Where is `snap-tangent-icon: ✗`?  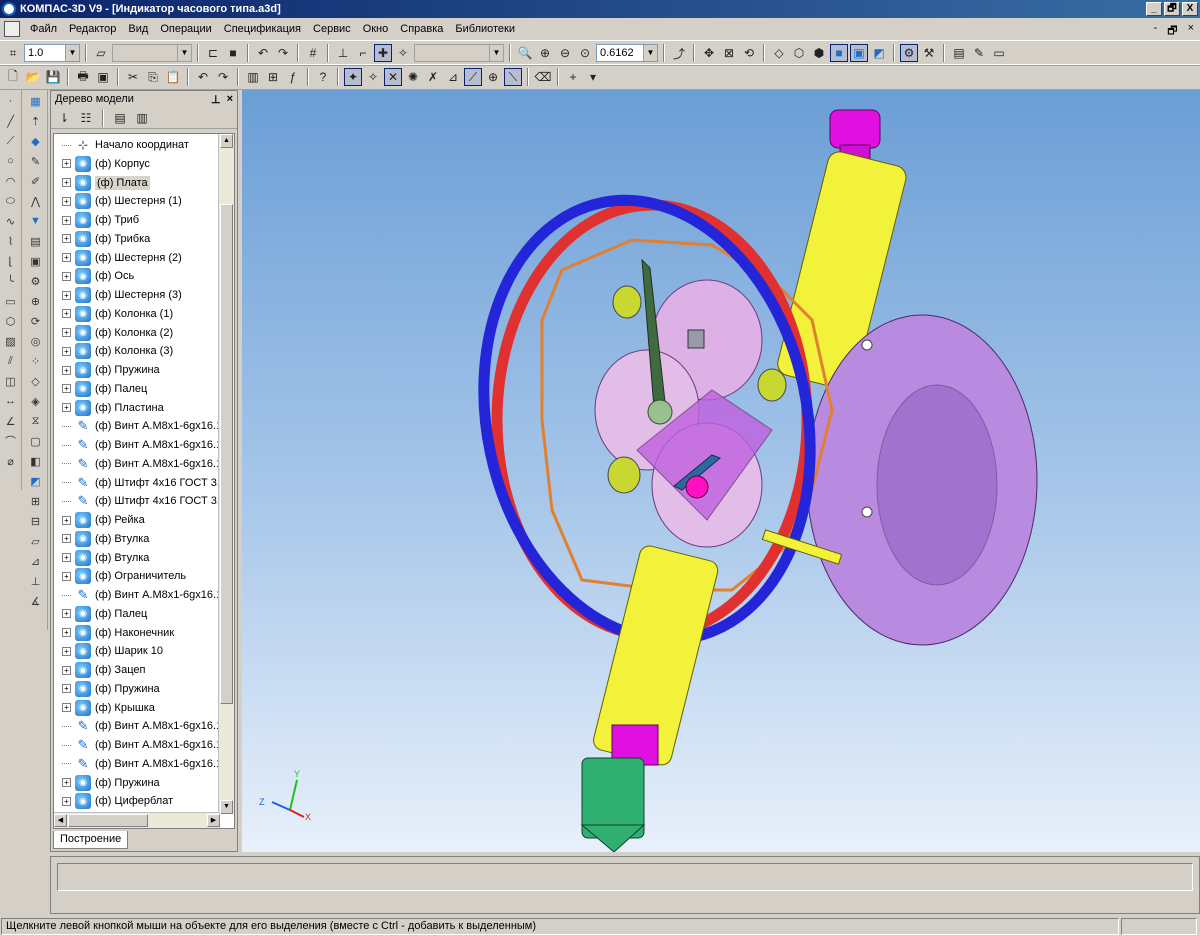 snap-tangent-icon: ✗ is located at coordinates (433, 77).